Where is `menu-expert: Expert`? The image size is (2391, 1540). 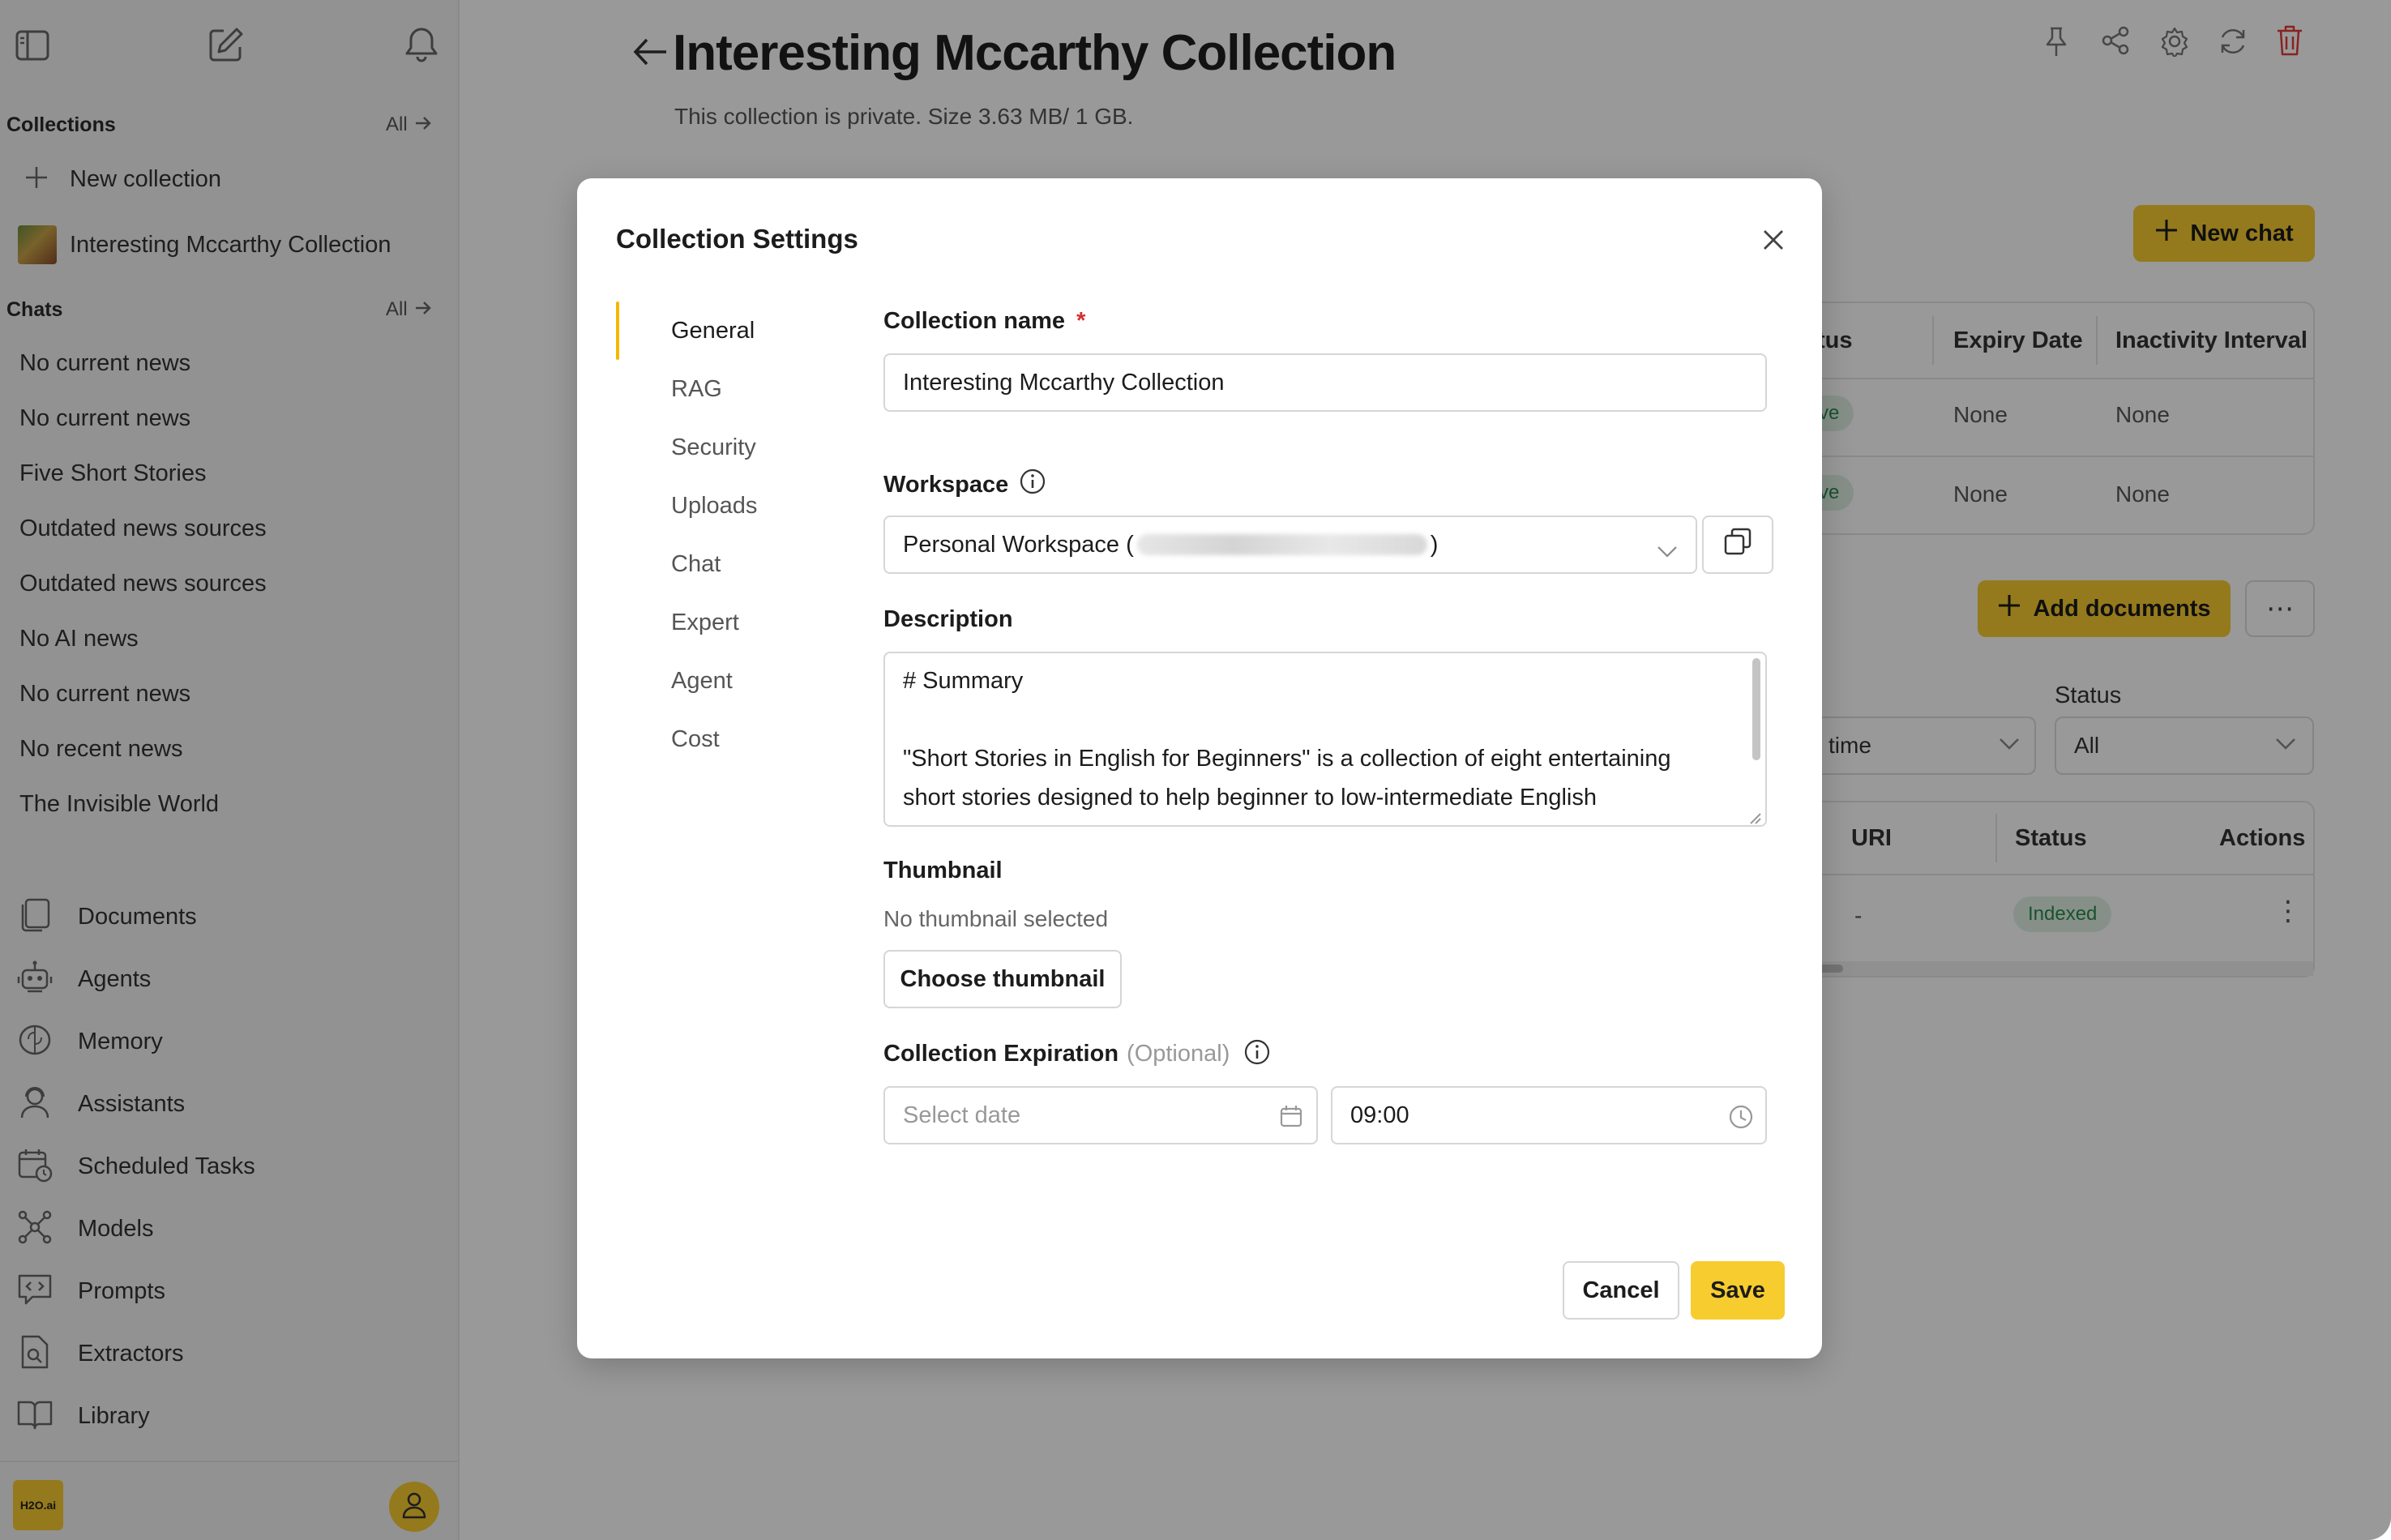
menu-expert: Expert is located at coordinates (705, 623).